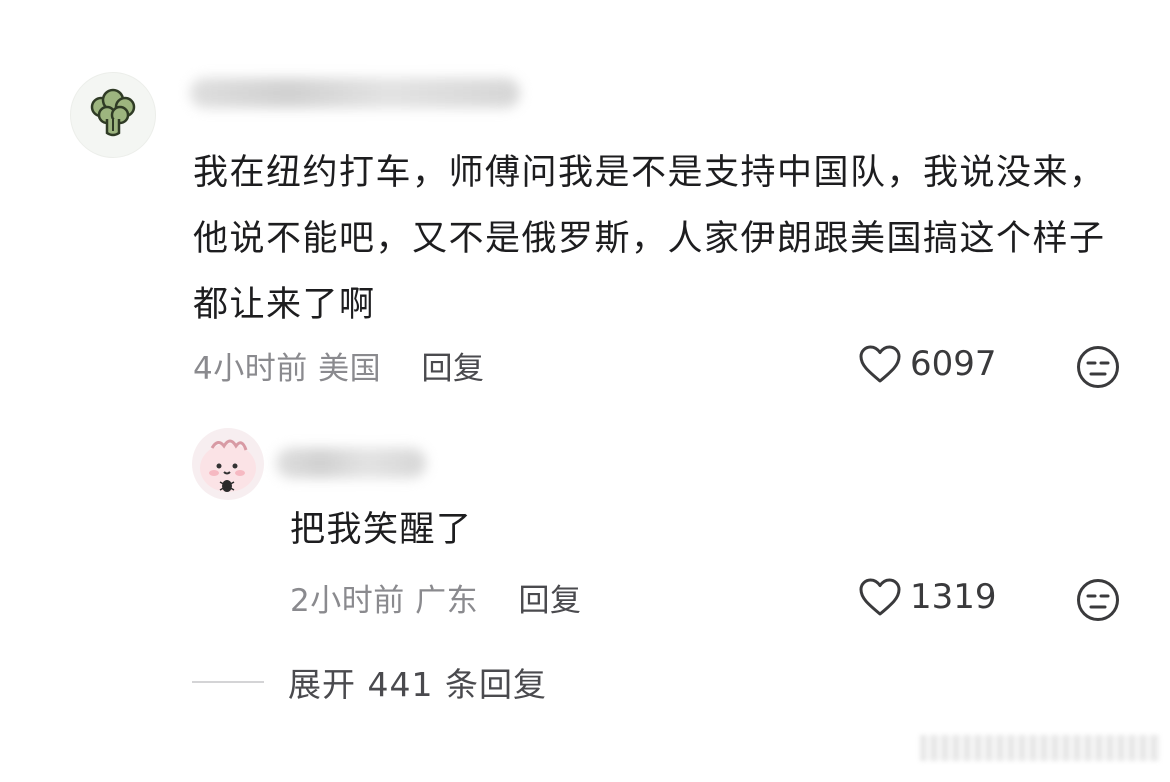  I want to click on blurred-reply-username, so click(351, 463).